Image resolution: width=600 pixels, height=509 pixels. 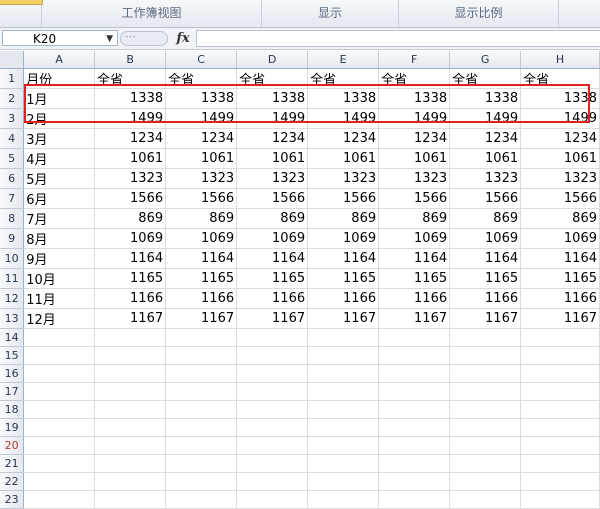 I want to click on row-header: 1, so click(x=12, y=78).